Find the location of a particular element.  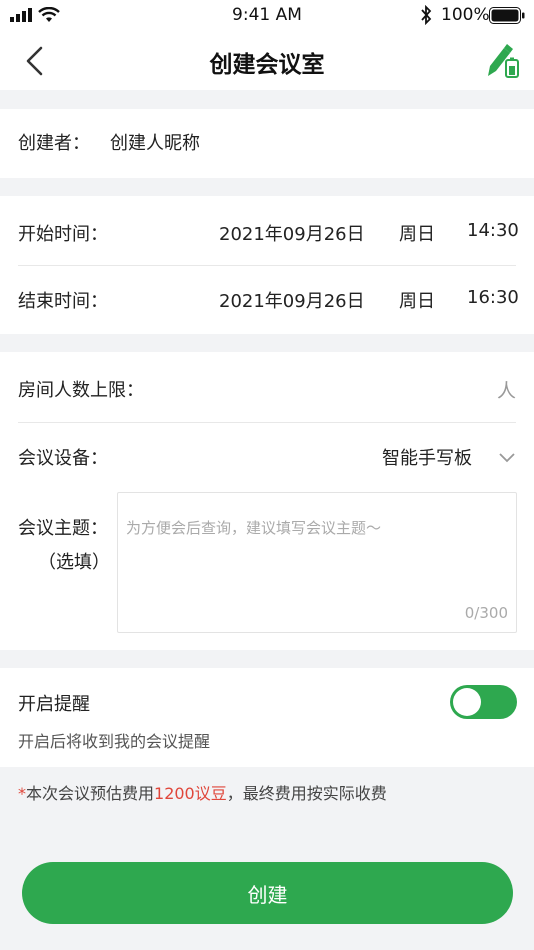

battery-icon is located at coordinates (507, 15).